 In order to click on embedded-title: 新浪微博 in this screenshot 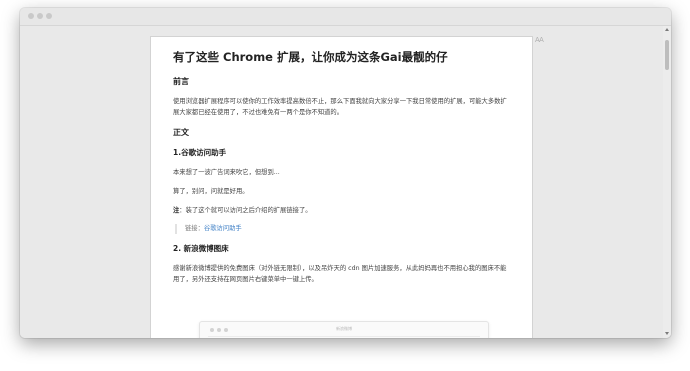, I will do `click(344, 328)`.